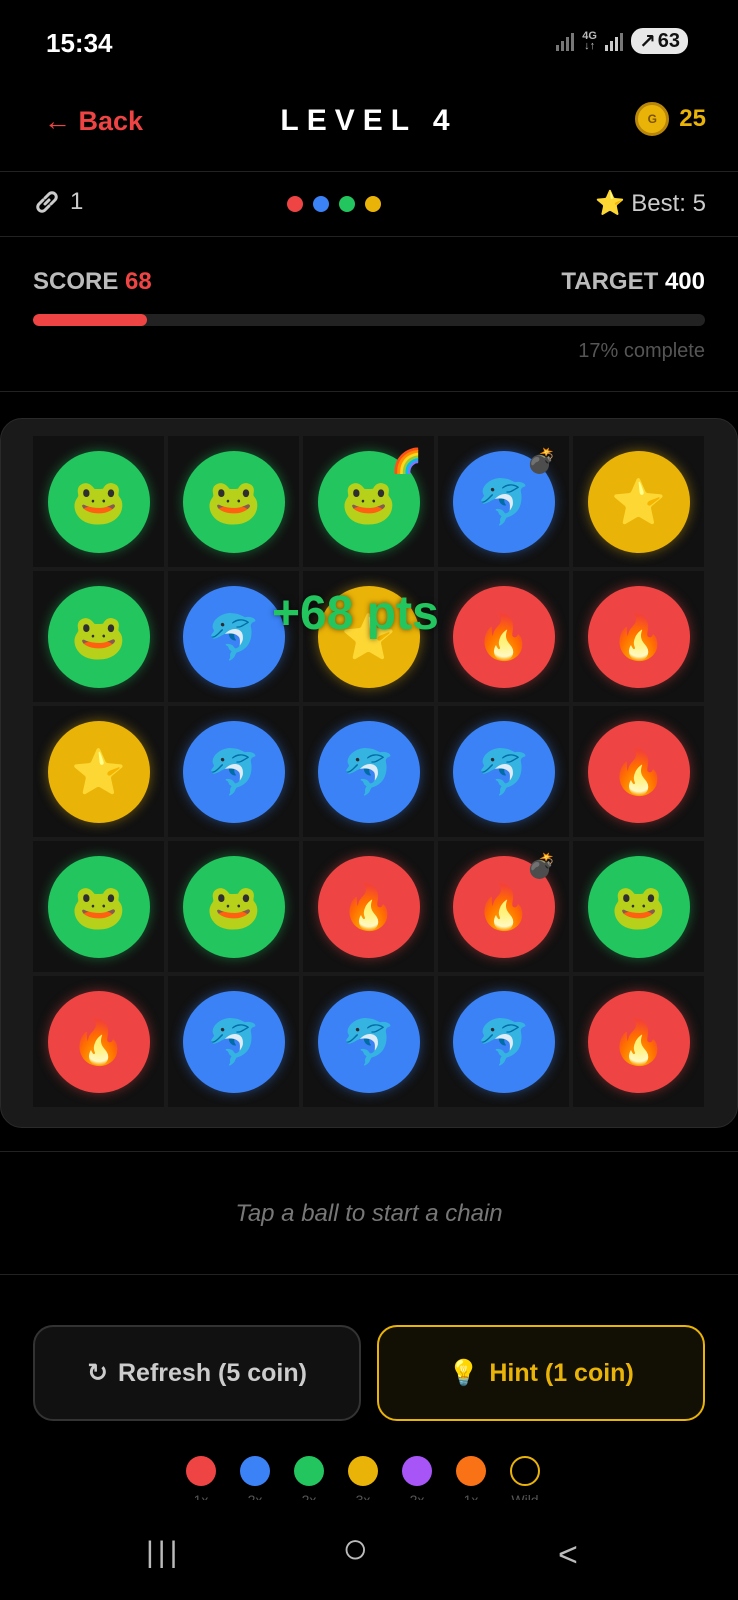  I want to click on blue-ball: 🐬 💣, so click(504, 500).